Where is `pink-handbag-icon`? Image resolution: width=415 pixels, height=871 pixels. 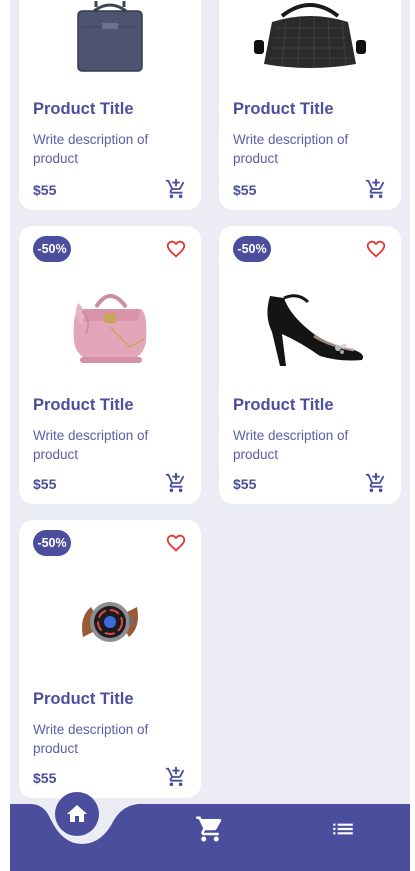 pink-handbag-icon is located at coordinates (110, 326).